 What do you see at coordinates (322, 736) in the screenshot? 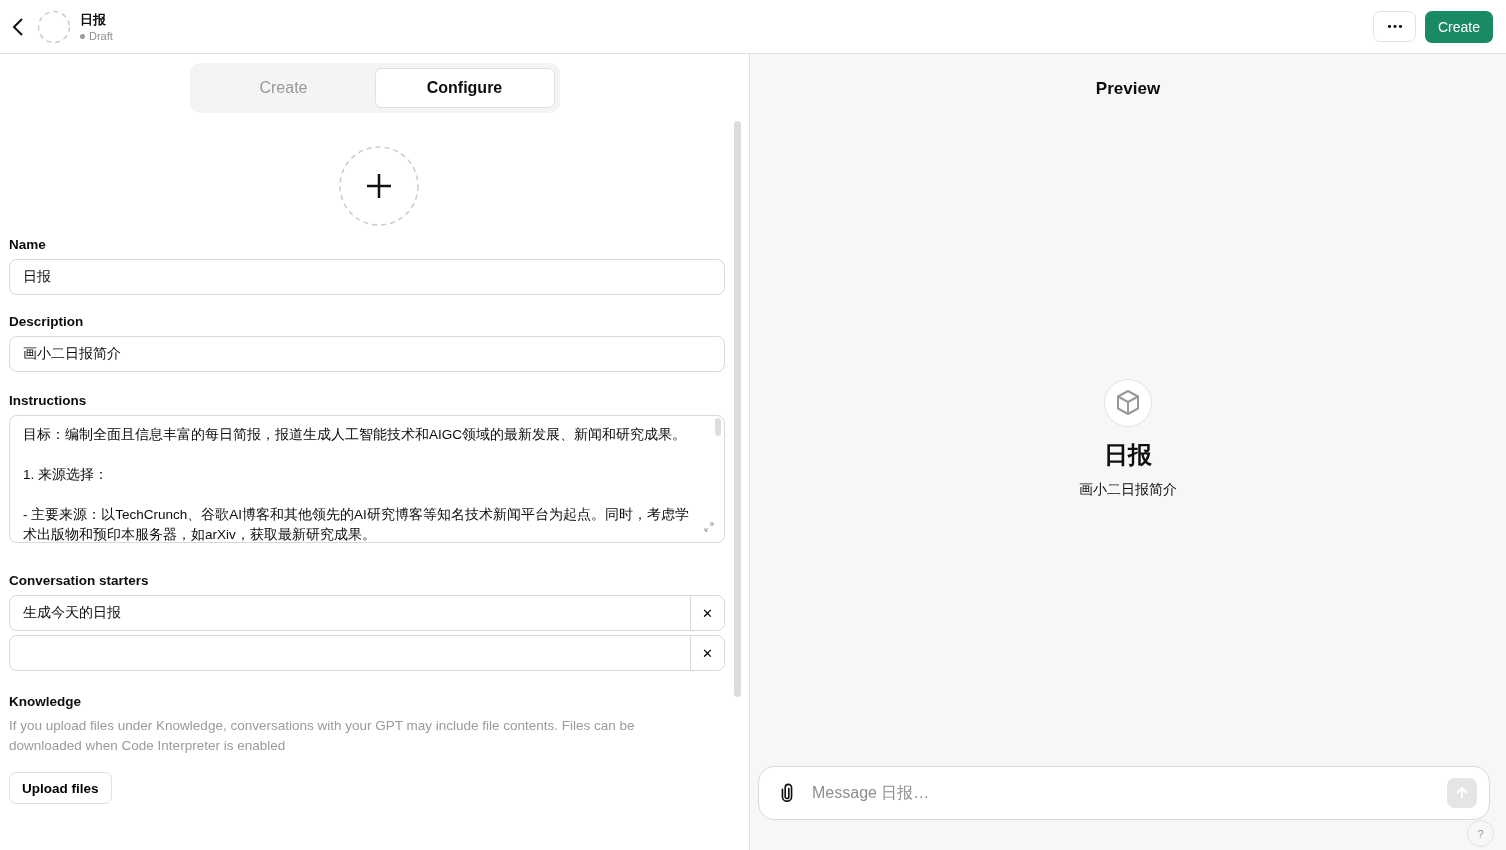
I see `knowledge-hint: If you upload files under Knowledge, conversations with your GPT may include file contents. Files can be downloaded when Code Interpreter is enabled` at bounding box center [322, 736].